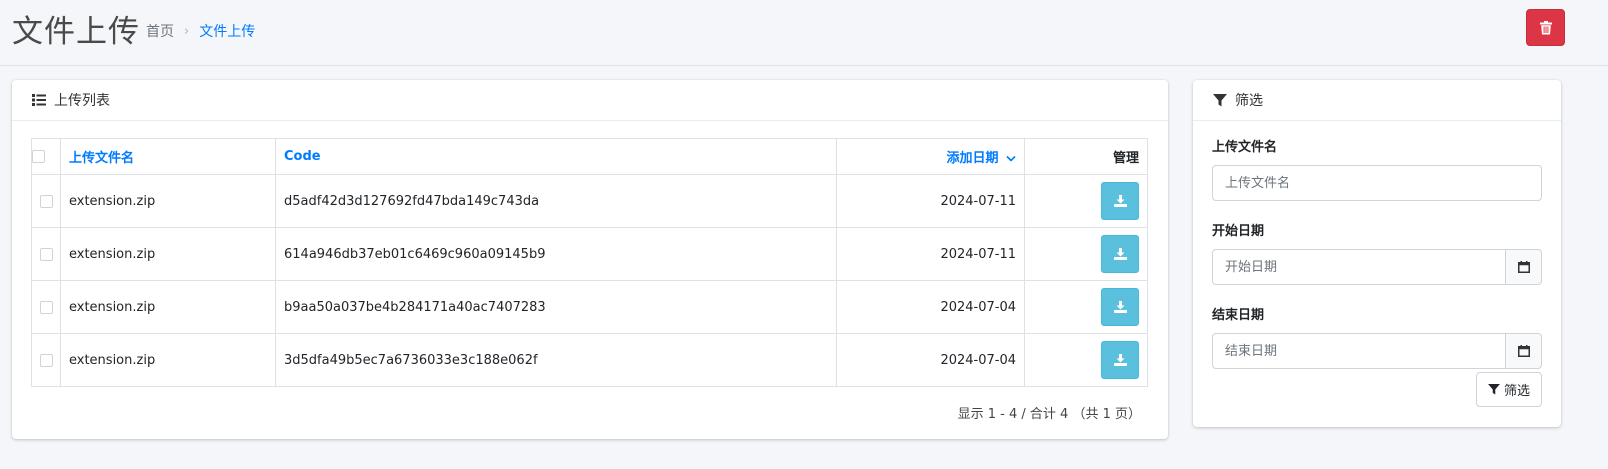  What do you see at coordinates (187, 31) in the screenshot?
I see `chevron-right-icon: ›` at bounding box center [187, 31].